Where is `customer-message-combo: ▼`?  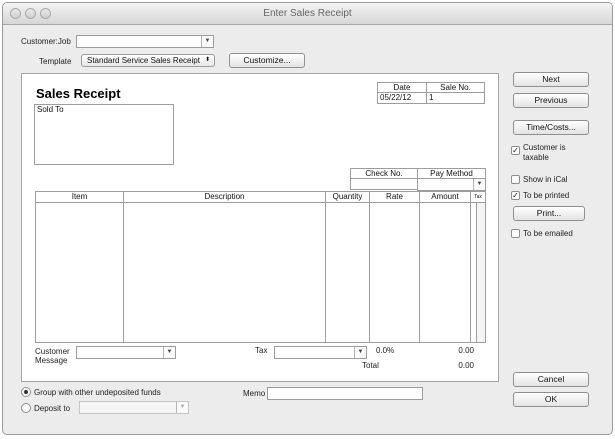 customer-message-combo: ▼ is located at coordinates (126, 352).